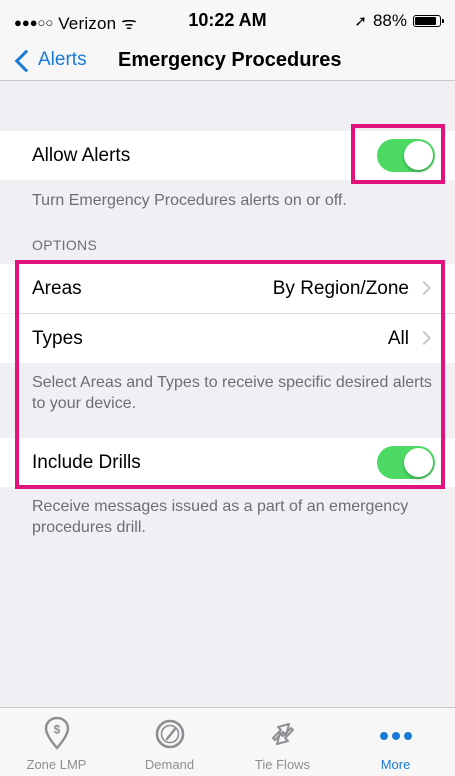 Image resolution: width=455 pixels, height=776 pixels. What do you see at coordinates (62, 59) in the screenshot?
I see `back-label: Alerts` at bounding box center [62, 59].